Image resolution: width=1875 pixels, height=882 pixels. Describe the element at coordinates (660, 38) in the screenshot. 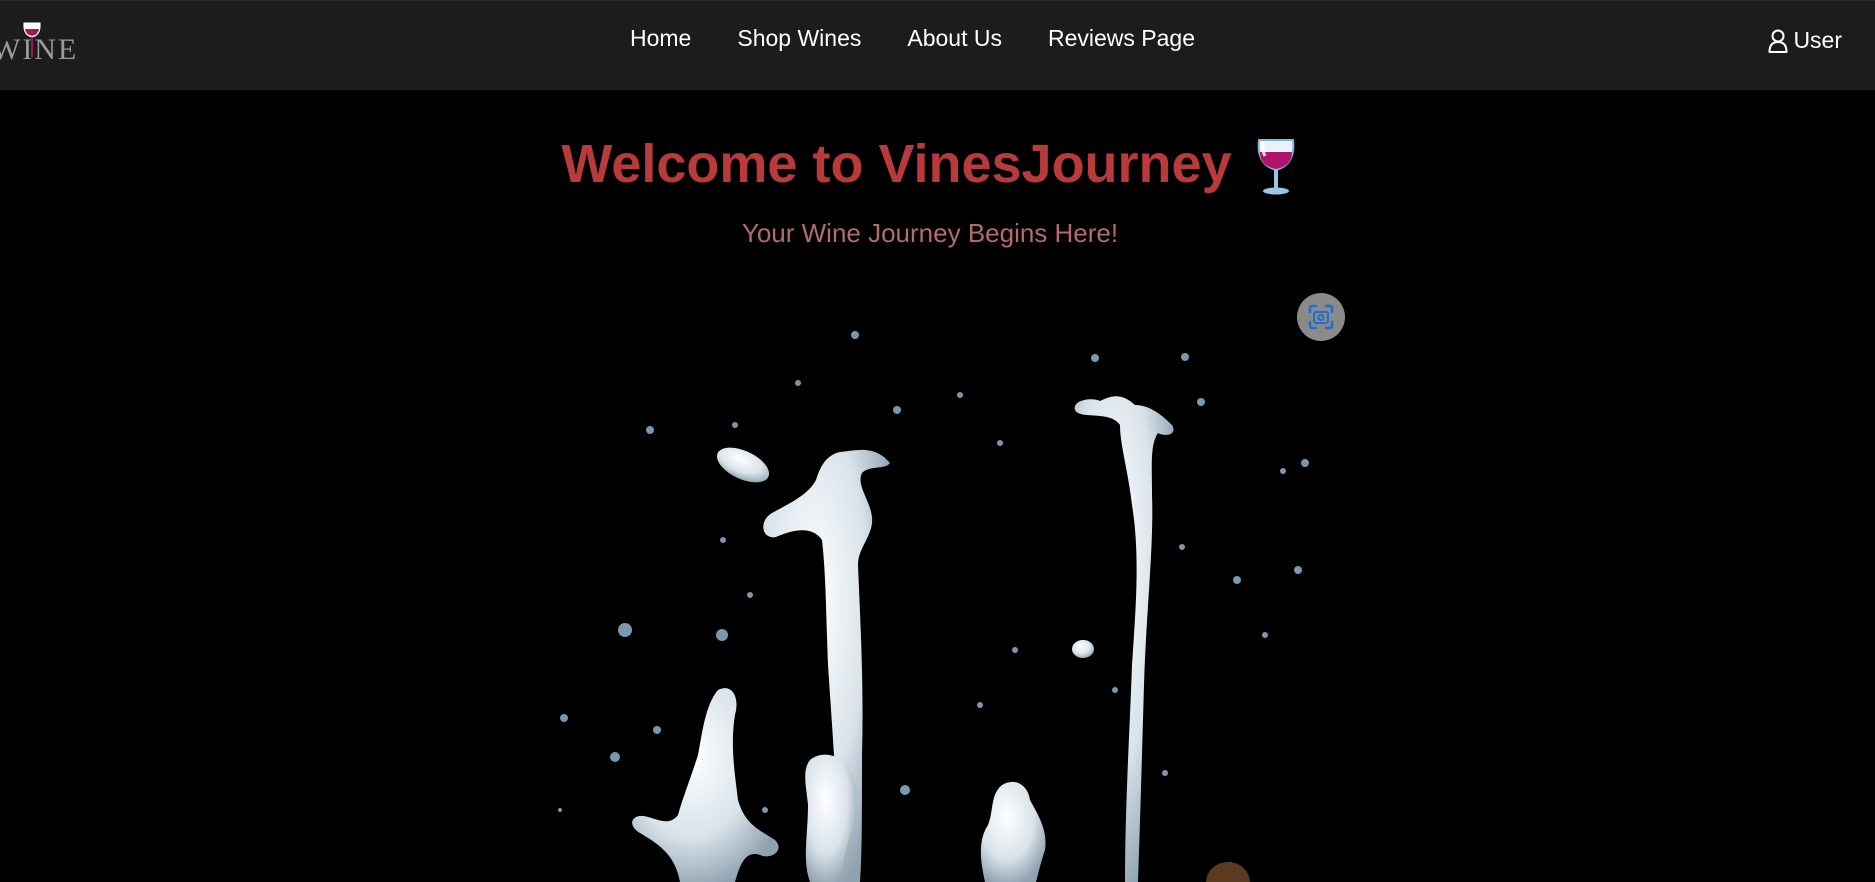

I see `nav-home-link: Home` at that location.